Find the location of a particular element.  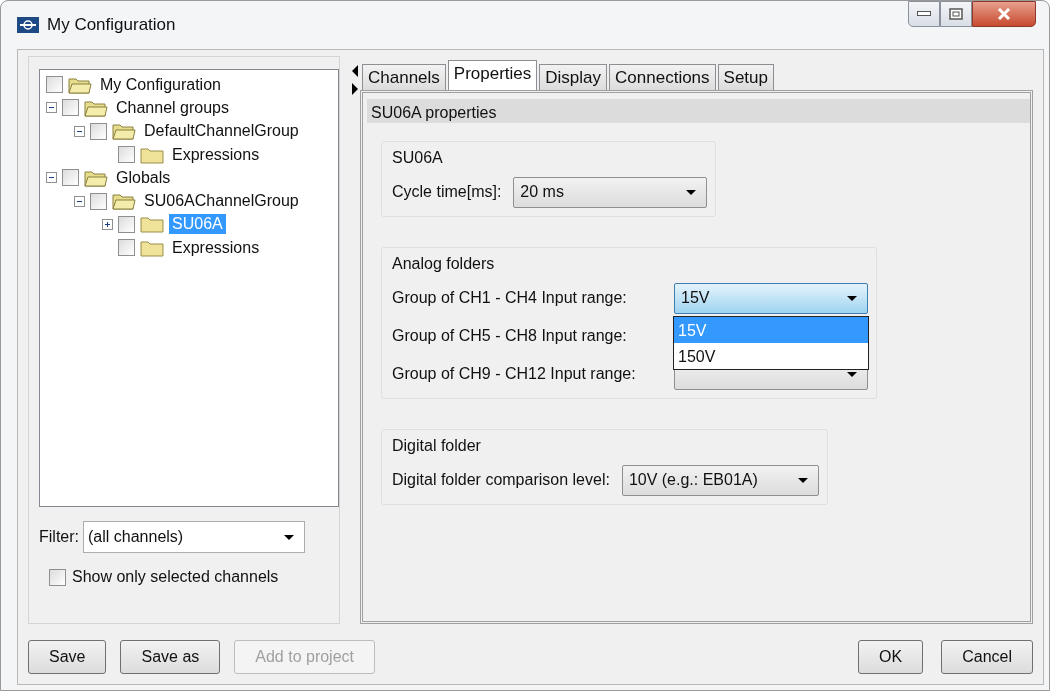

tab: Setup is located at coordinates (745, 77).